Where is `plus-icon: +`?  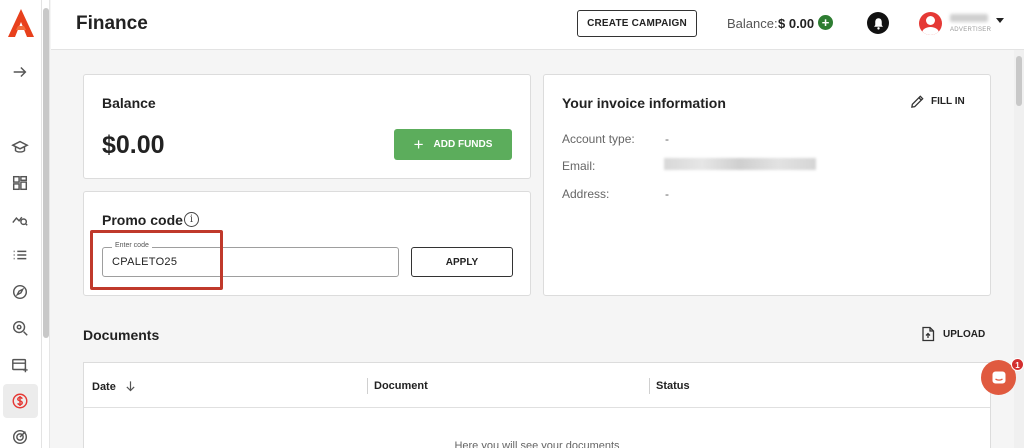 plus-icon: + is located at coordinates (418, 144).